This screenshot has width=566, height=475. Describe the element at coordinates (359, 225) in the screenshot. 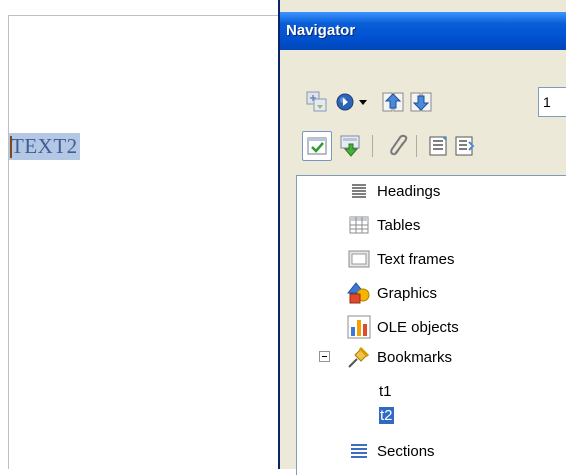

I see `table-icon` at that location.